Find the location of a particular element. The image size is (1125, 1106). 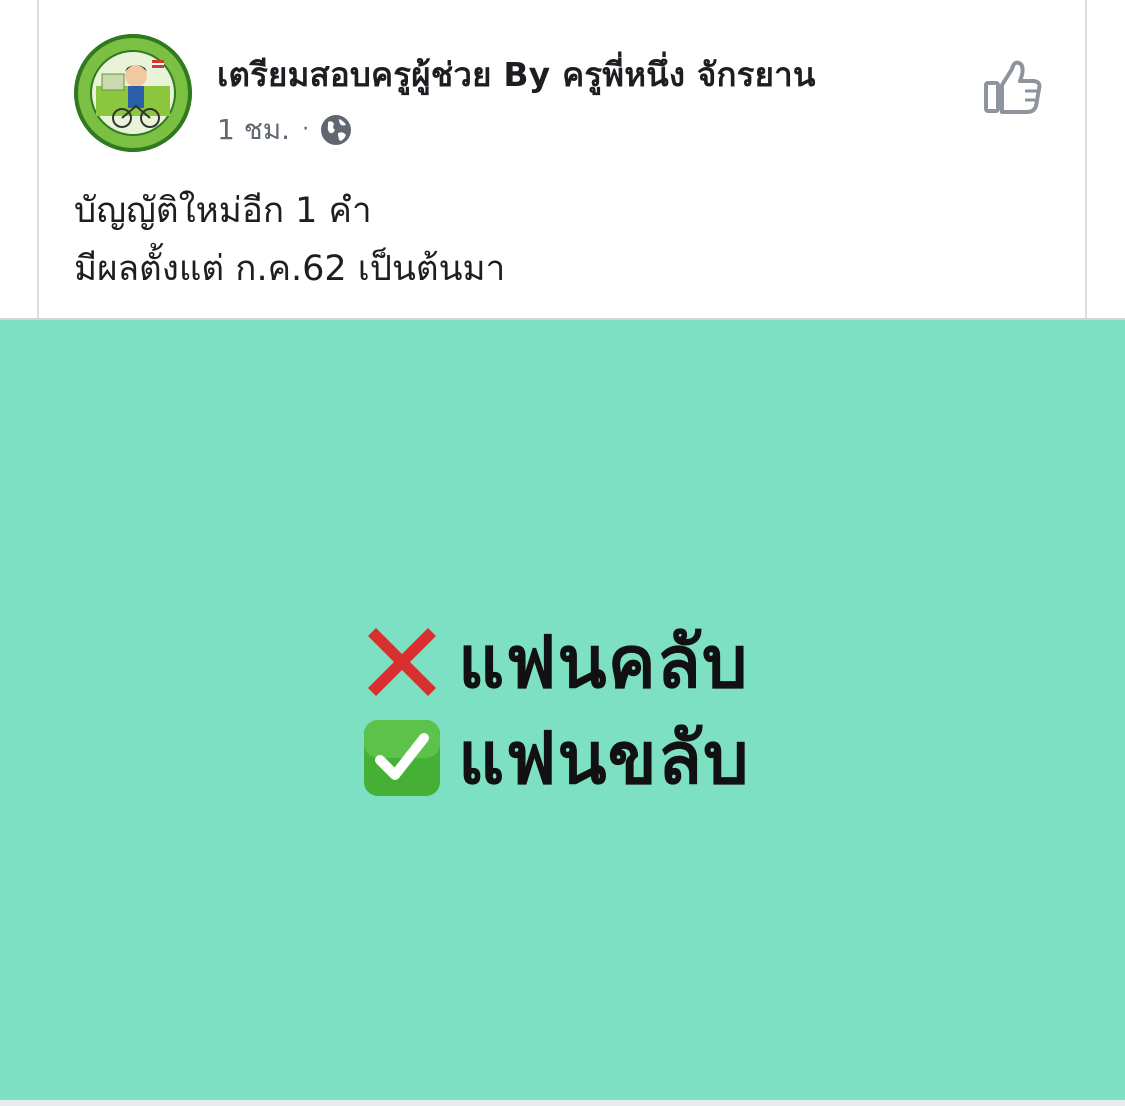

page-avatar is located at coordinates (133, 93).